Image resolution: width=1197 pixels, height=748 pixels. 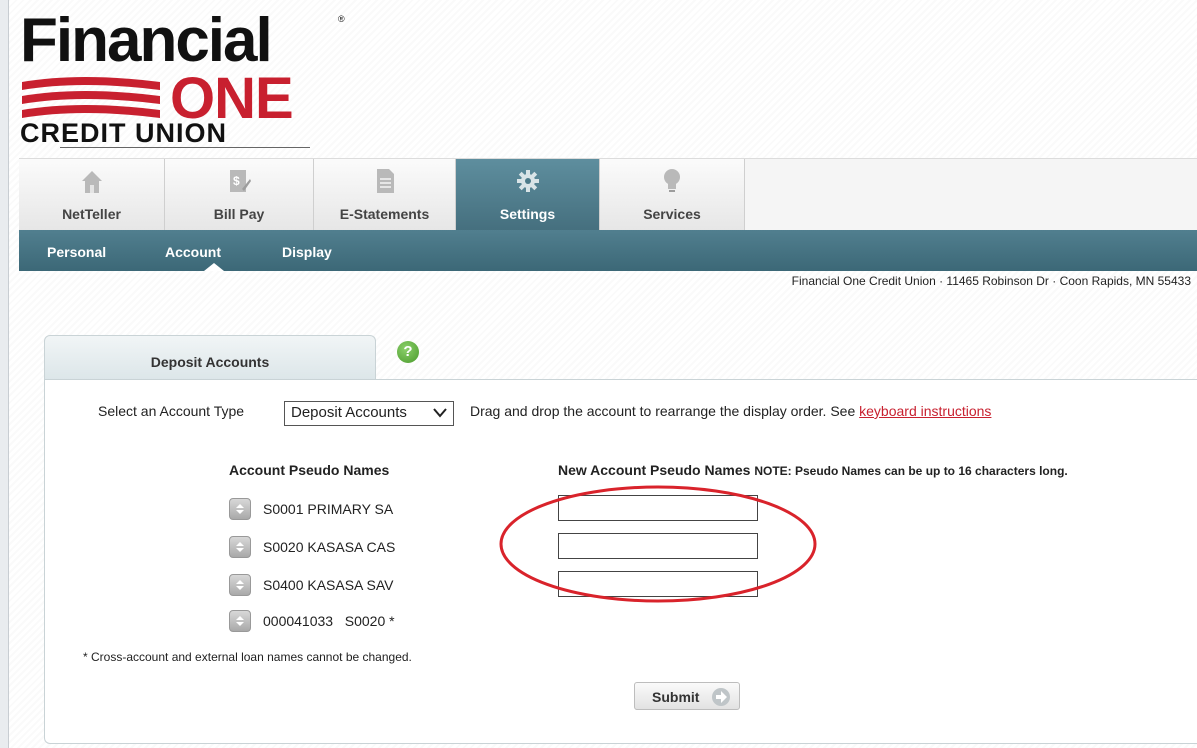 I want to click on new-pseudo-names-title: New Account Pseudo Names, so click(x=654, y=470).